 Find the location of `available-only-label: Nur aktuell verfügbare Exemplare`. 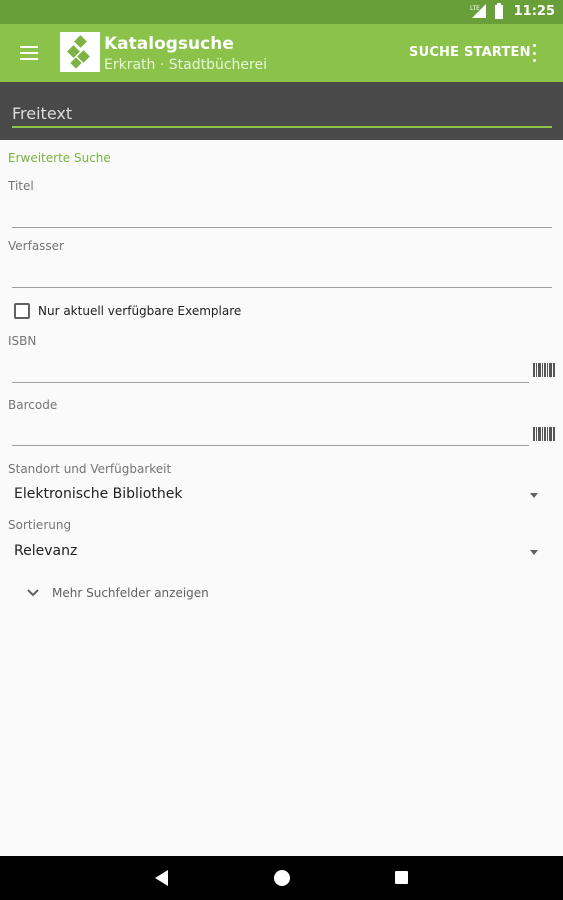

available-only-label: Nur aktuell verfügbare Exemplare is located at coordinates (140, 311).